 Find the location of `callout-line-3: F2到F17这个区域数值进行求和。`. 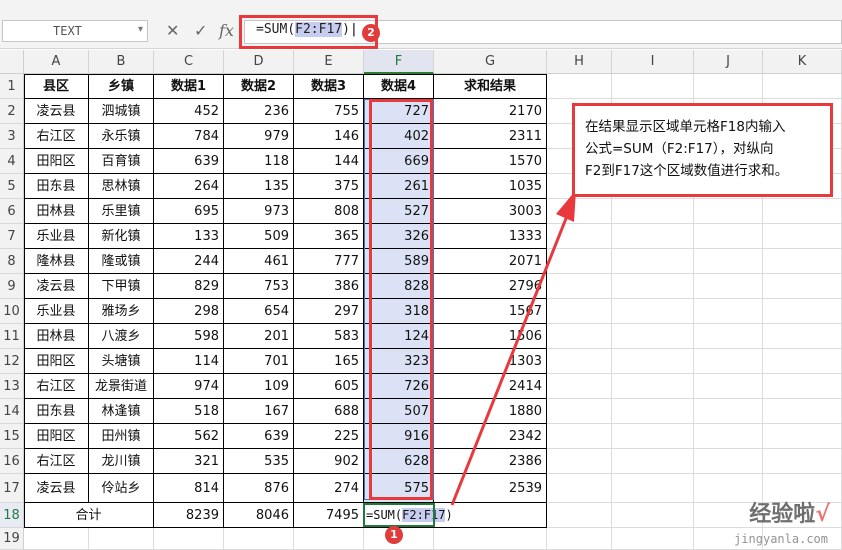

callout-line-3: F2到F17这个区域数值进行求和。 is located at coordinates (687, 171).